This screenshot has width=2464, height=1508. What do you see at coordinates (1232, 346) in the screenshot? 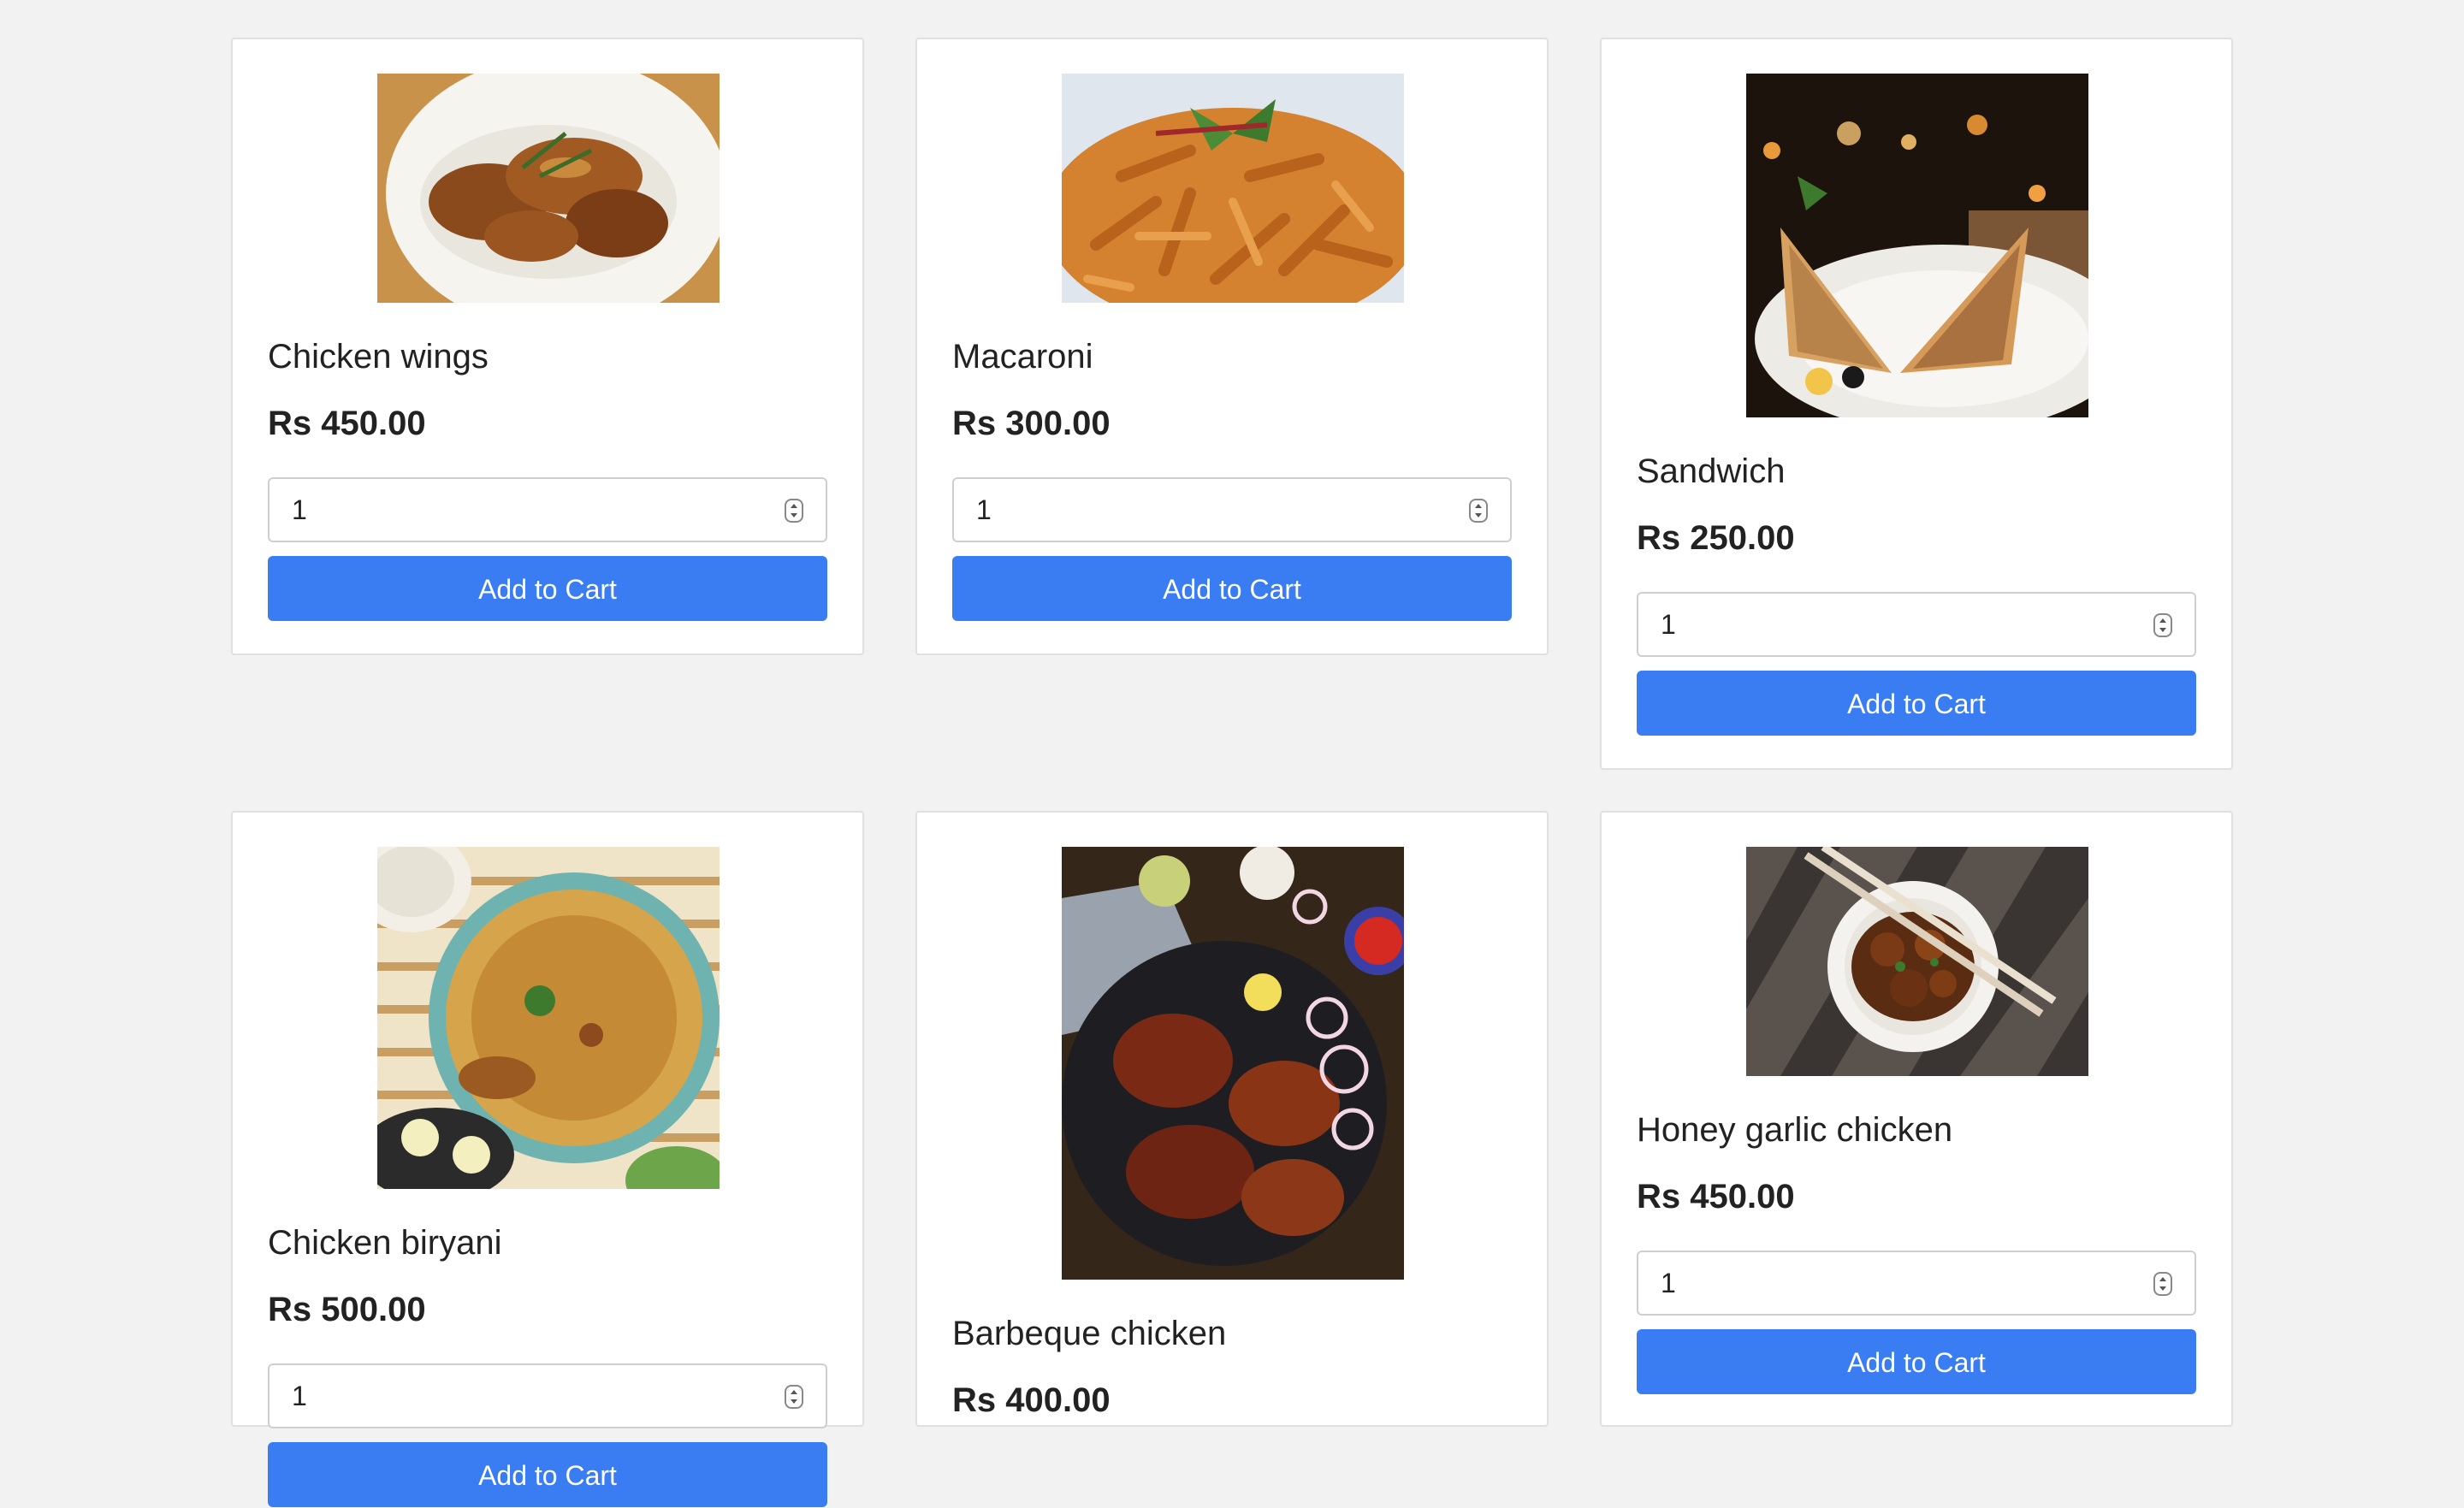
I see `product-card: Macaroni Rs 300.00 1 Add to Cart` at bounding box center [1232, 346].